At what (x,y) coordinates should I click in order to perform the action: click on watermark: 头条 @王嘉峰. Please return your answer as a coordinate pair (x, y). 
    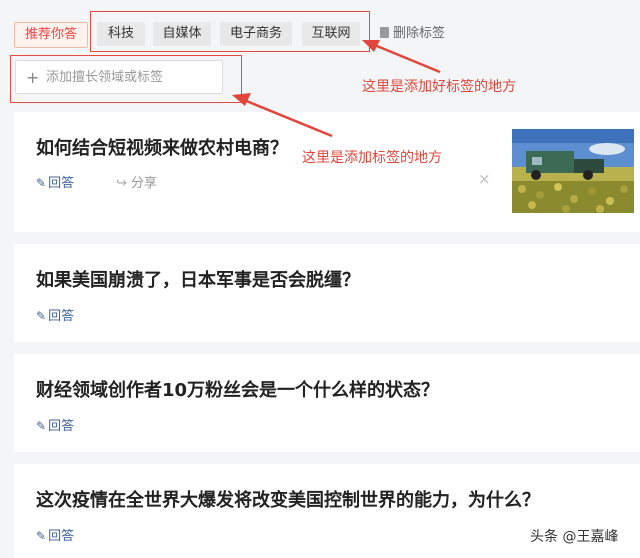
    Looking at the image, I should click on (574, 537).